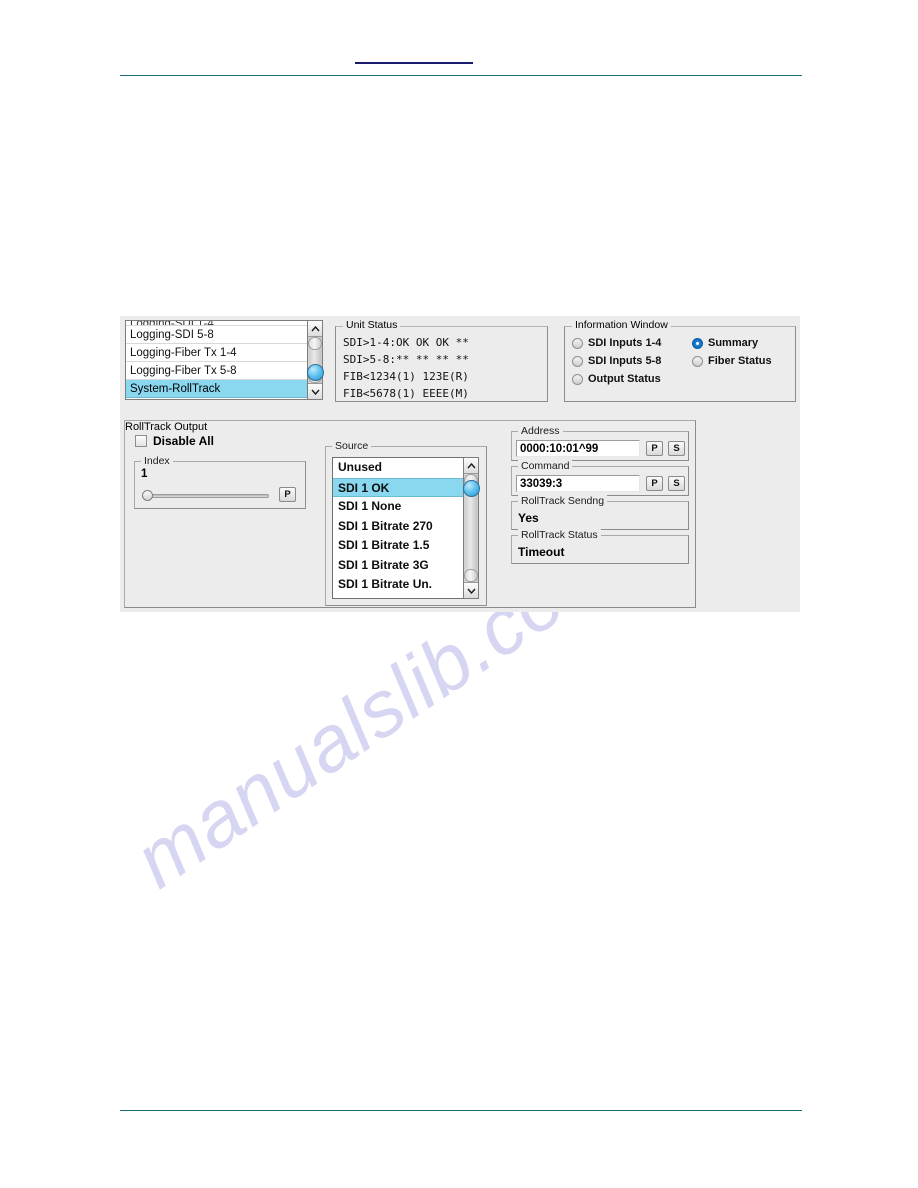 Image resolution: width=918 pixels, height=1188 pixels. Describe the element at coordinates (220, 482) in the screenshot. I see `index-group: Index 1 P` at that location.